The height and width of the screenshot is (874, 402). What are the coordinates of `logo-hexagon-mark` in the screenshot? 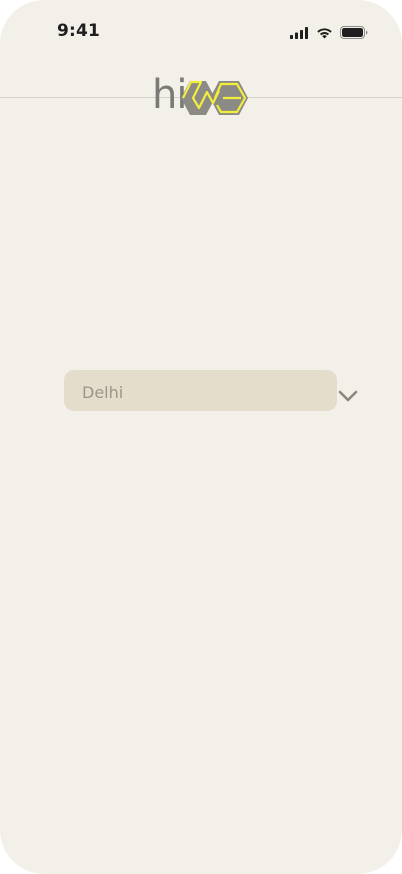 It's located at (215, 100).